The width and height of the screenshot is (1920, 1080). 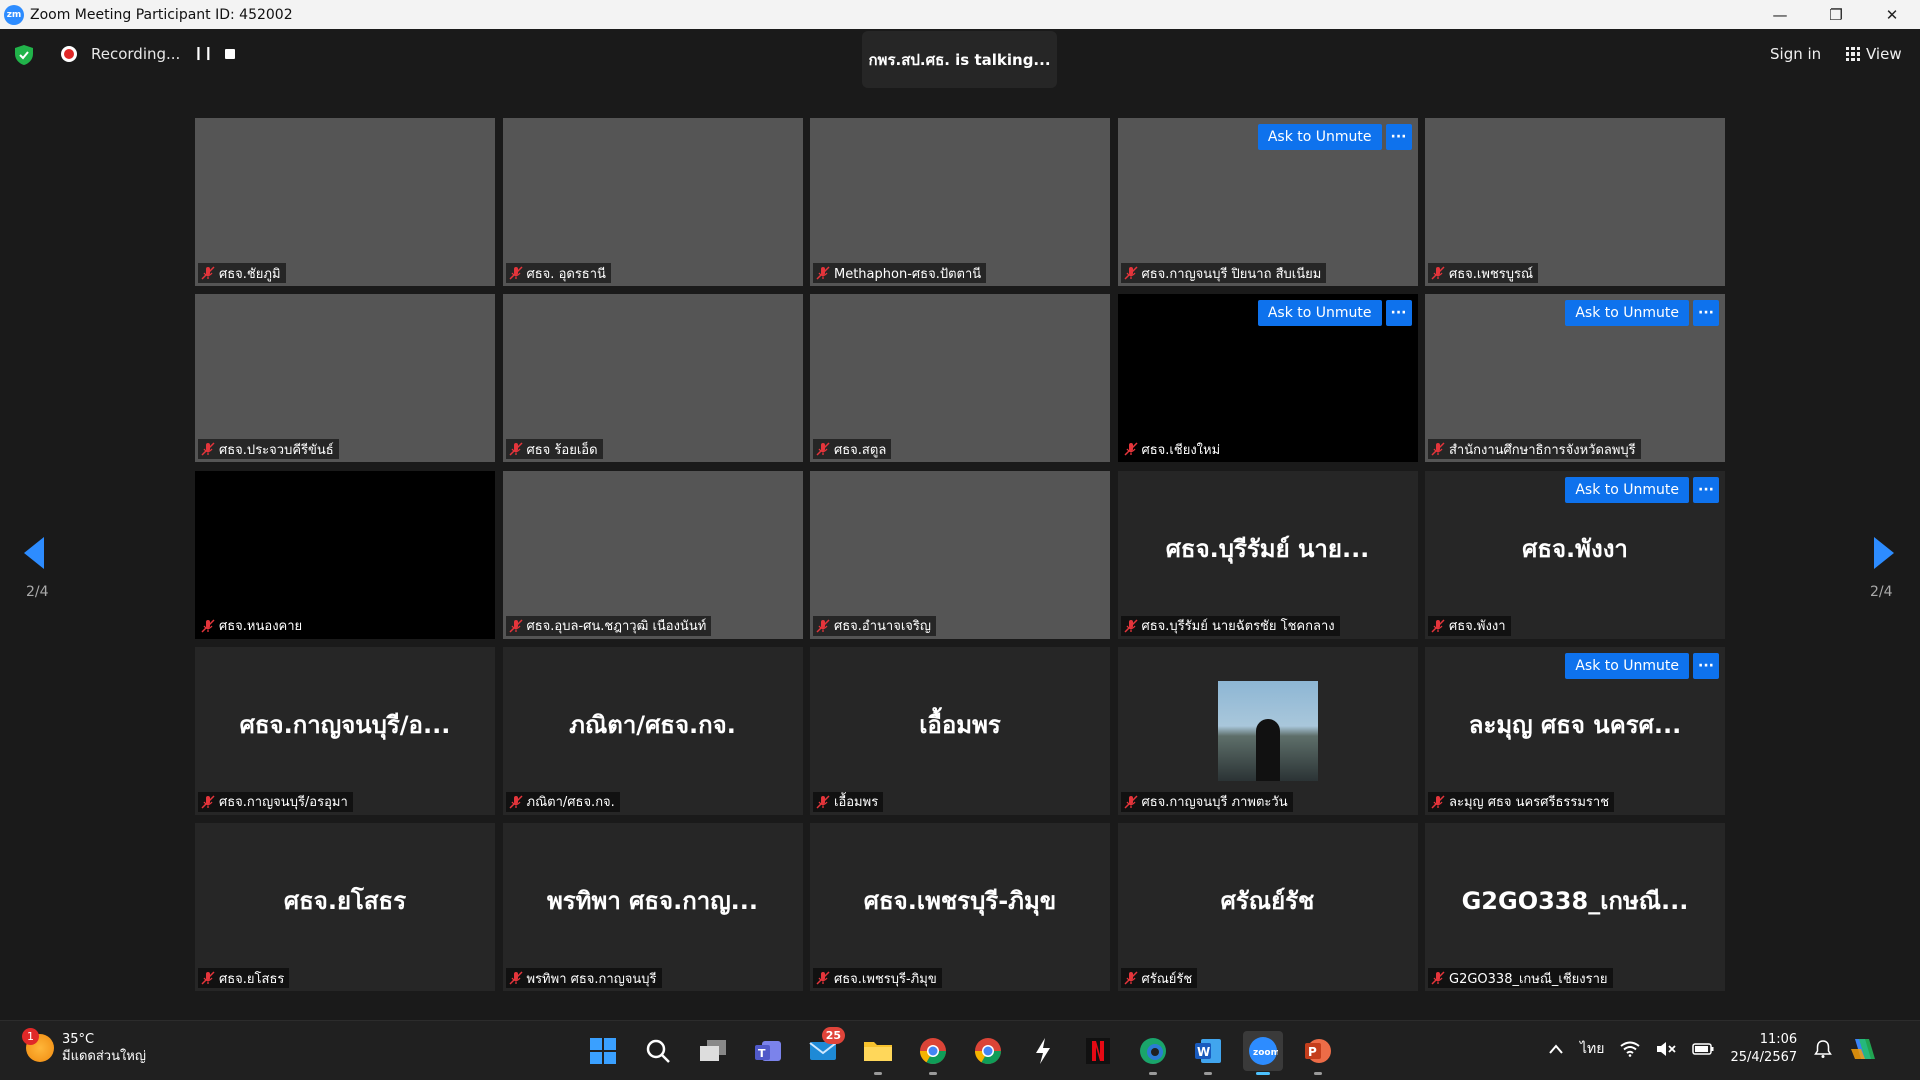 I want to click on participant-tile: ศธจ.ยโสธร ศธจ.ยโสธร, so click(x=345, y=907).